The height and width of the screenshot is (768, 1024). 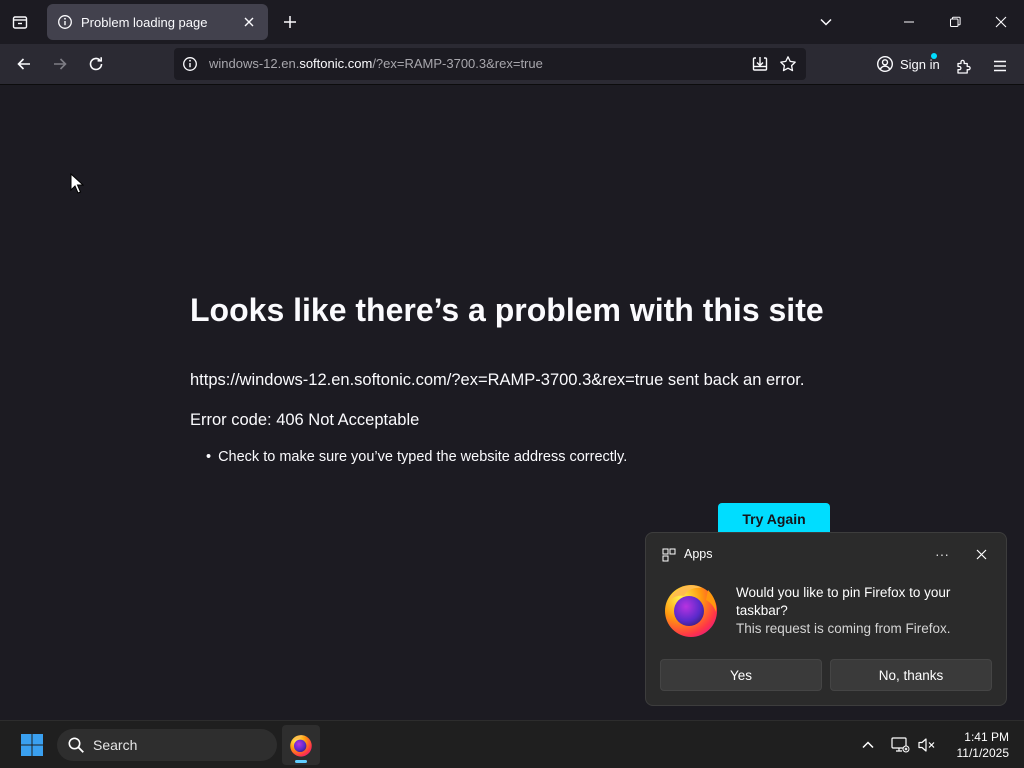 I want to click on firefox-icon, so click(x=301, y=745).